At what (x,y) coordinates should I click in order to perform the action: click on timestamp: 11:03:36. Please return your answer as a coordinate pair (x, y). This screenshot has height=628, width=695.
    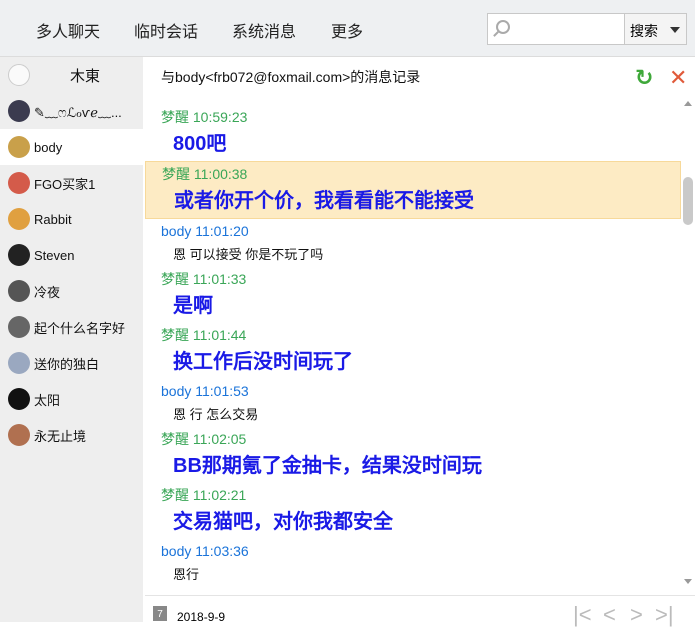
    Looking at the image, I should click on (222, 551).